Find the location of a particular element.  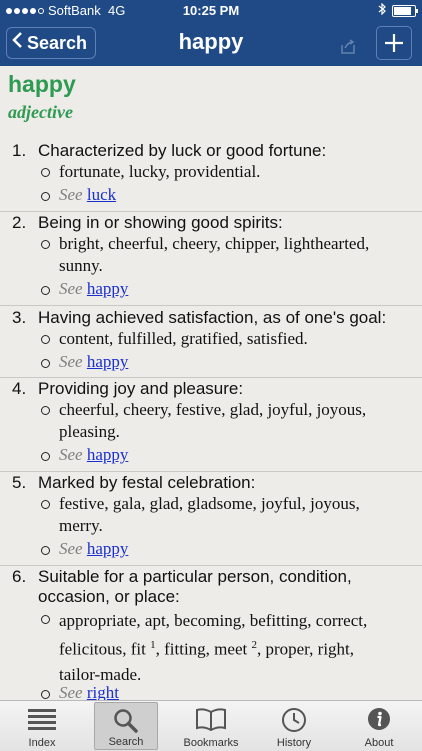

tab-index: Index is located at coordinates (42, 726).